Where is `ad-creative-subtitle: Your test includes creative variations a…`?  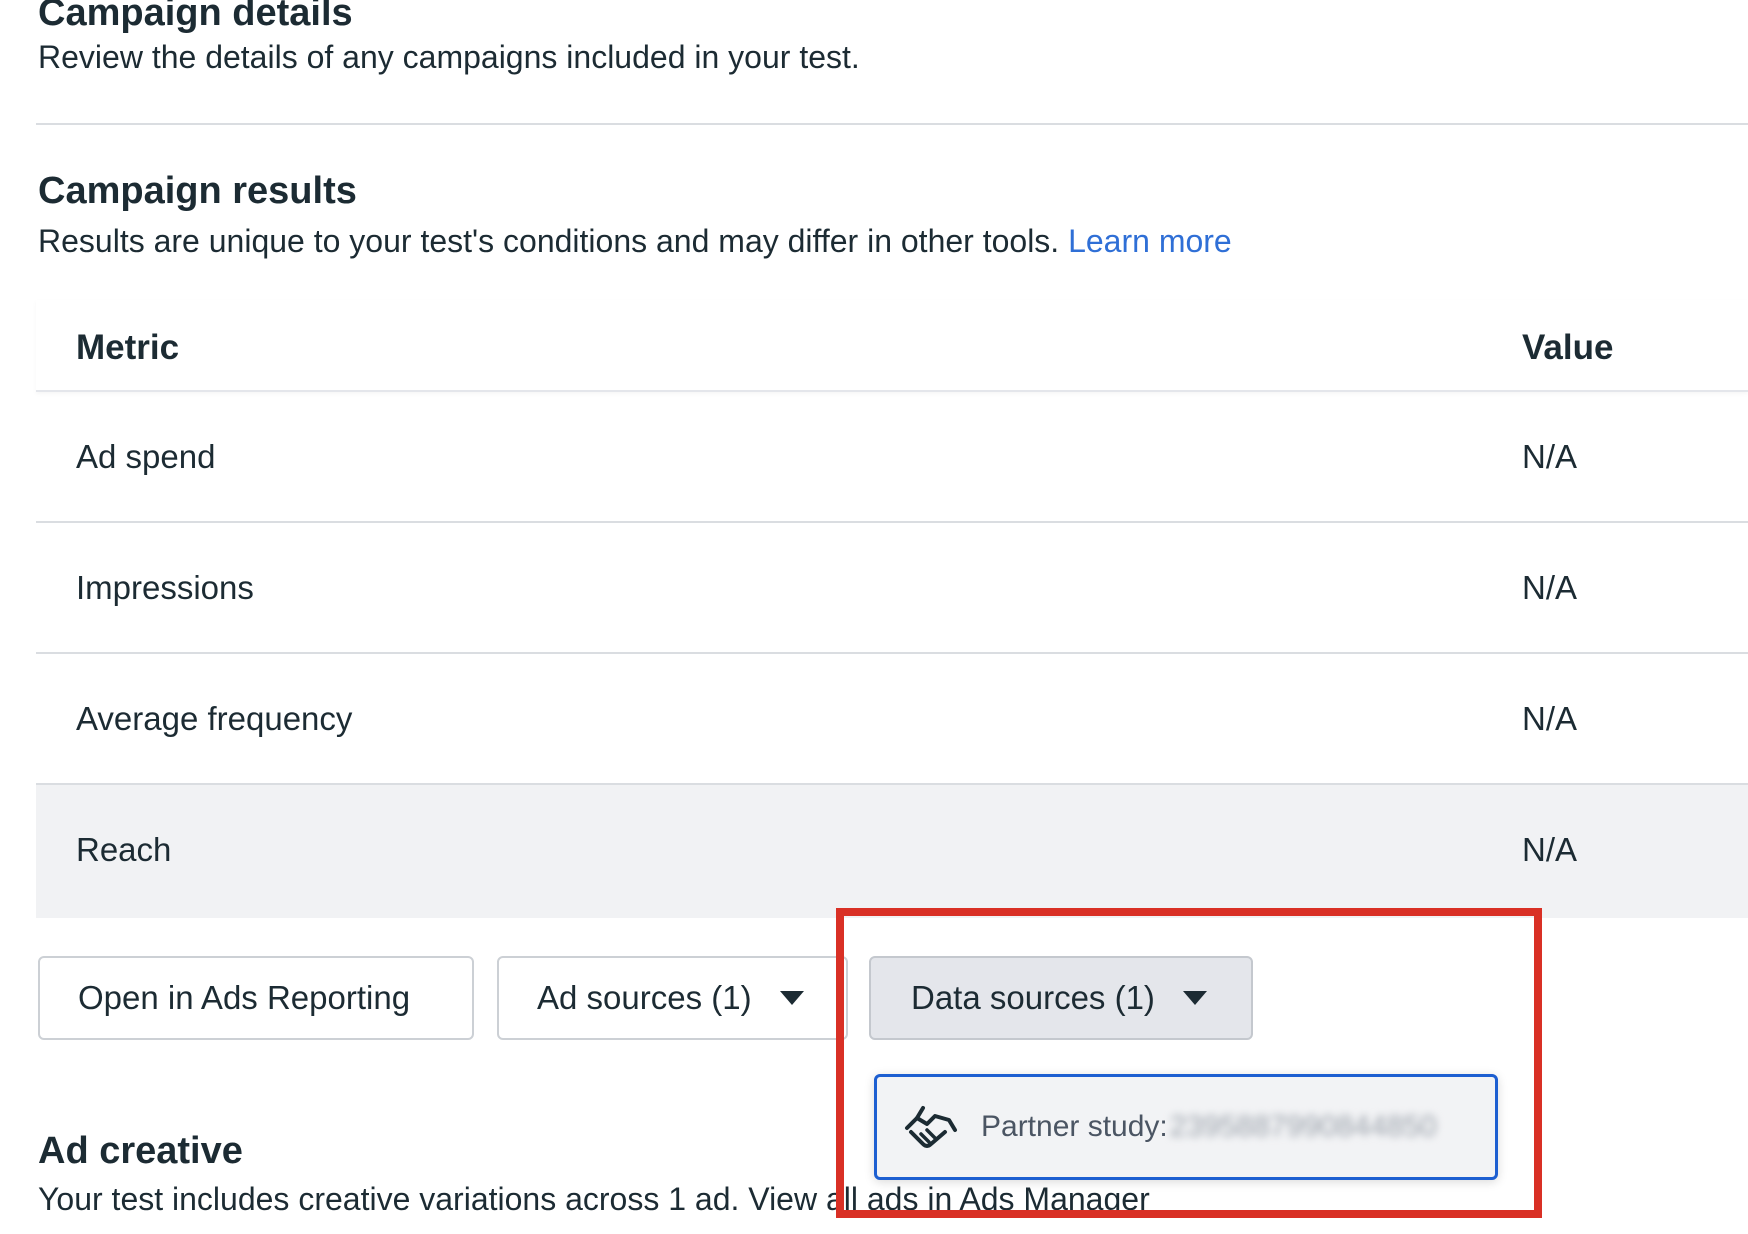
ad-creative-subtitle: Your test includes creative variations a… is located at coordinates (594, 1199).